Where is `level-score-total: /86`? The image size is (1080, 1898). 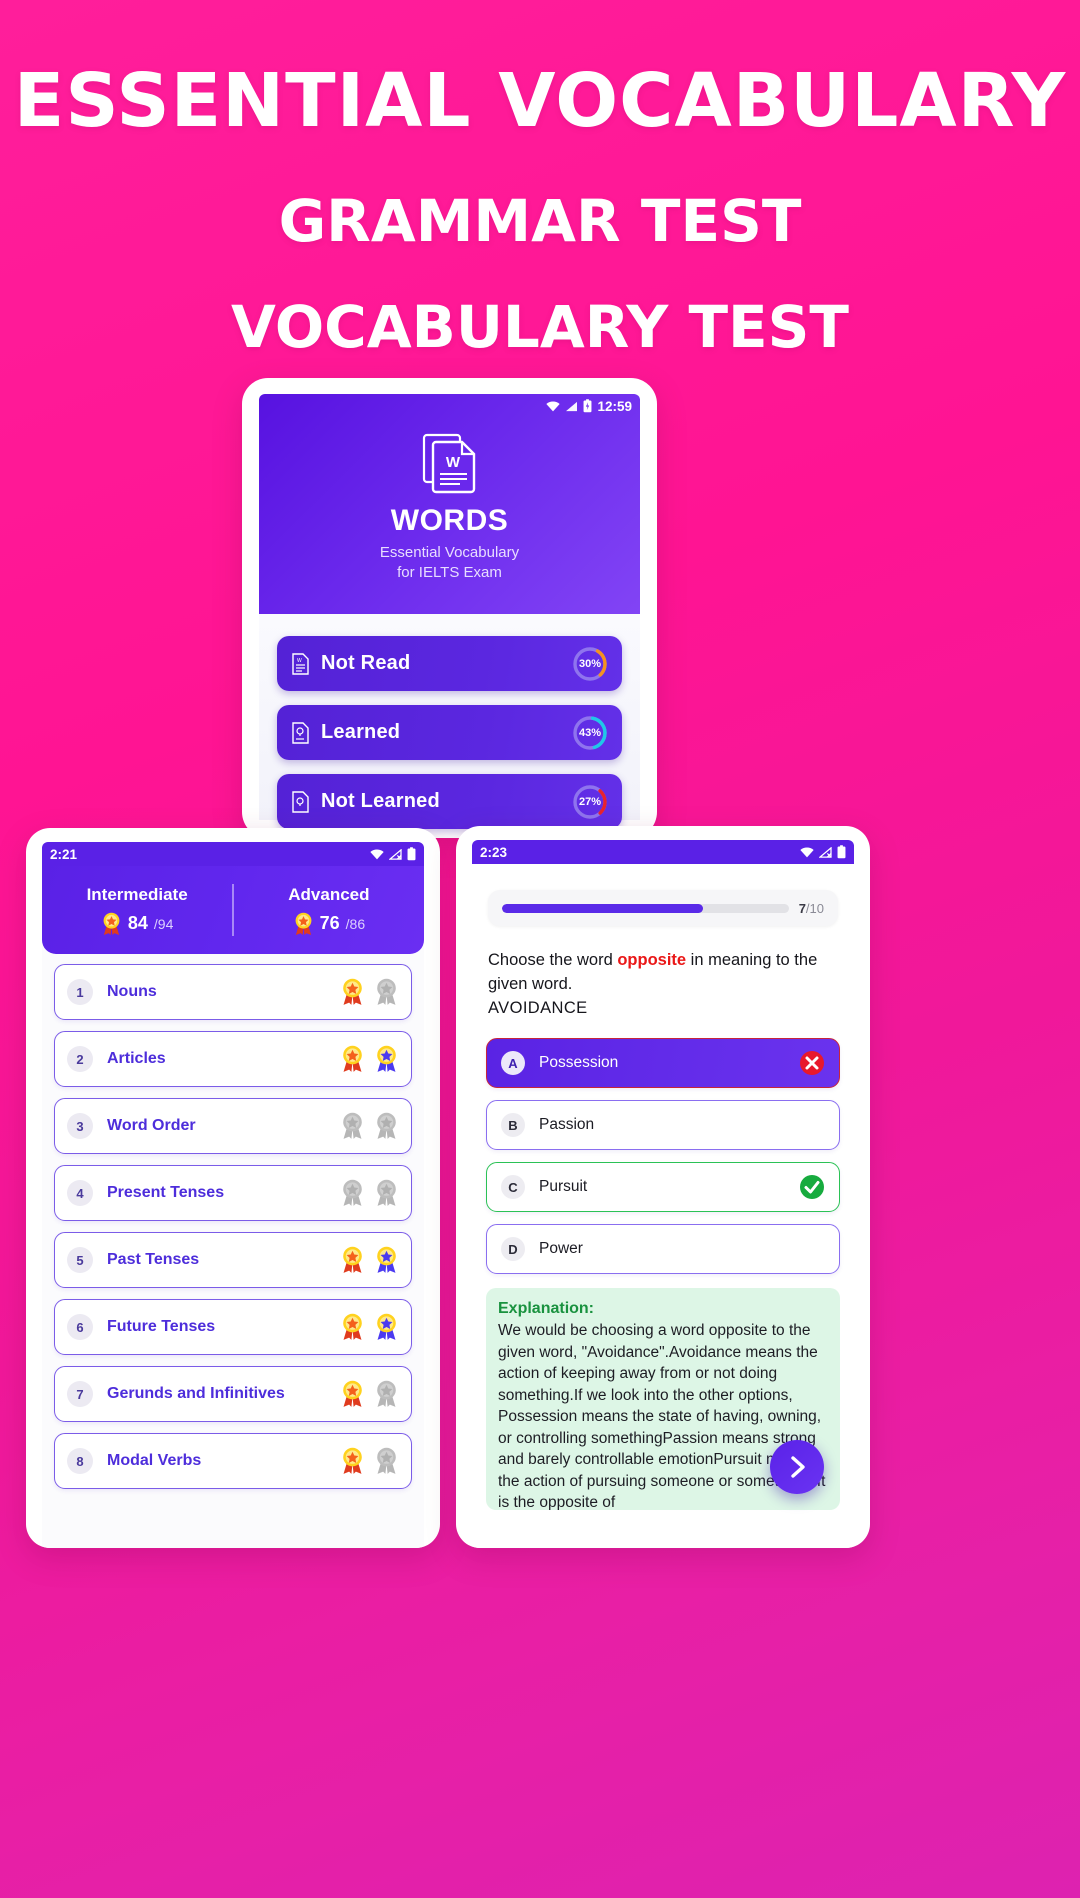
level-score-total: /86 is located at coordinates (355, 923).